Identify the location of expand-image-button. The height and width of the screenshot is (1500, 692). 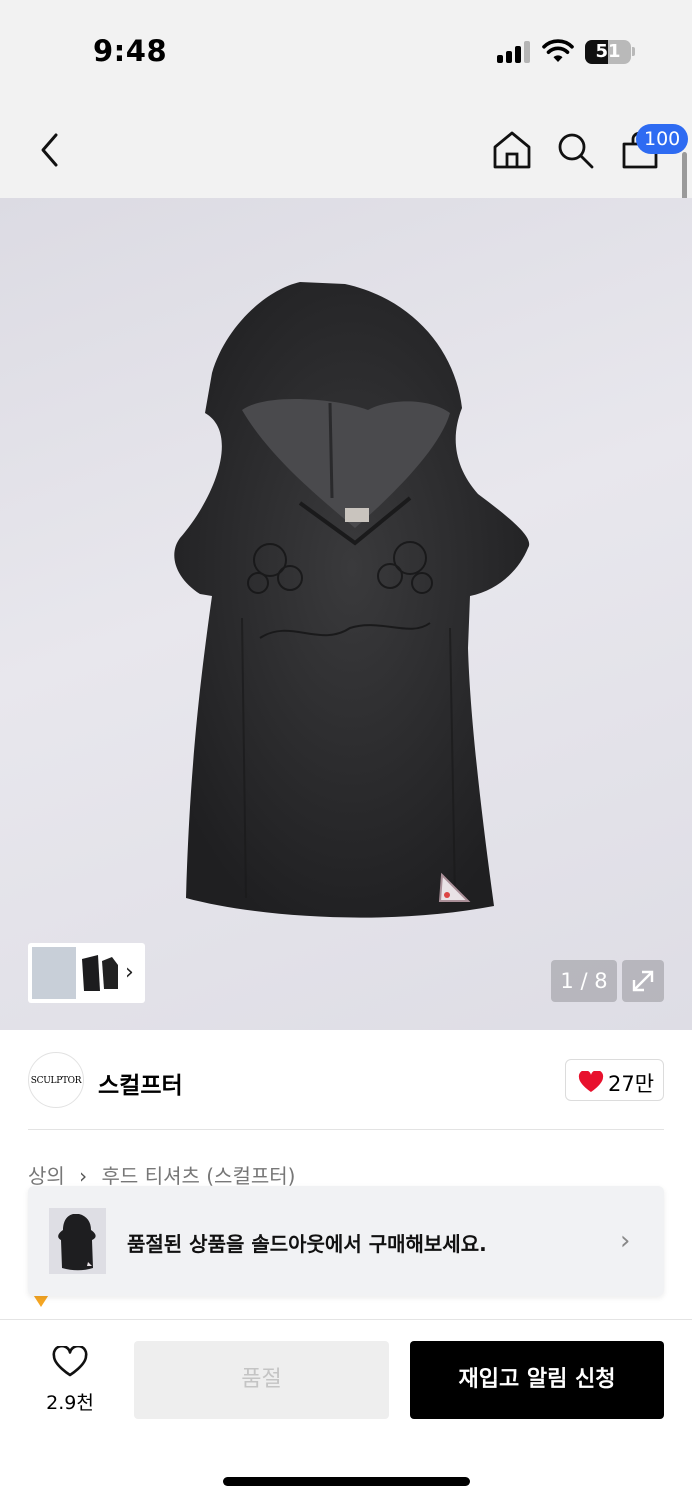
(643, 981).